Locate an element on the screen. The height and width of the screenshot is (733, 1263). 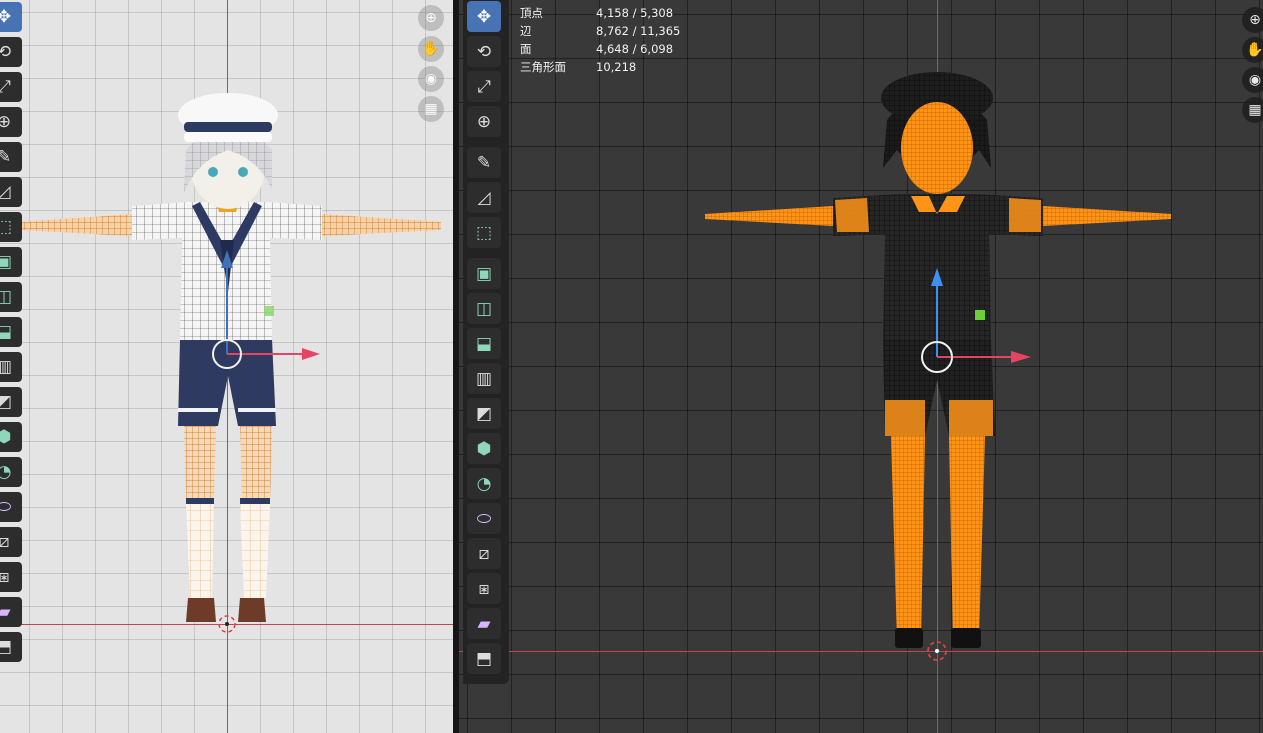
knife-tool-left: ◩ is located at coordinates (11, 402).